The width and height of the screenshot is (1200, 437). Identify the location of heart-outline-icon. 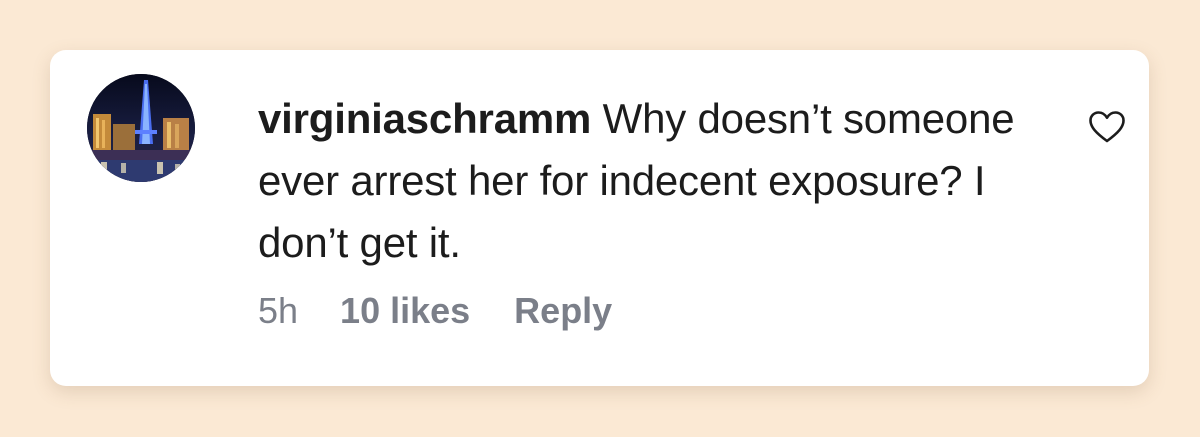
(1107, 127).